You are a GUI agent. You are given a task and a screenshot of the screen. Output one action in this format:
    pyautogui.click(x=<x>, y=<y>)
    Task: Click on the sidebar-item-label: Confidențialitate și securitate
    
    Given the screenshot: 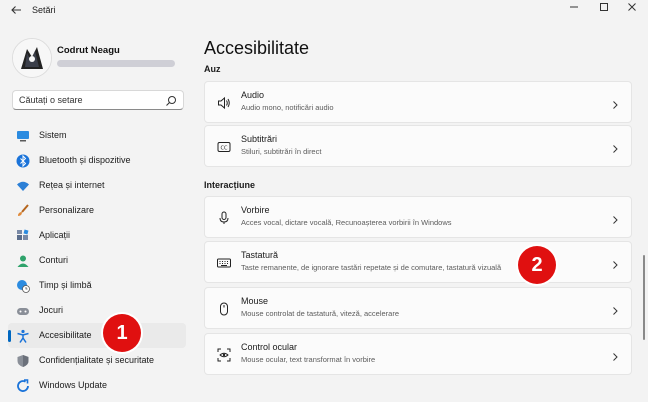 What is the action you would take?
    pyautogui.click(x=97, y=360)
    